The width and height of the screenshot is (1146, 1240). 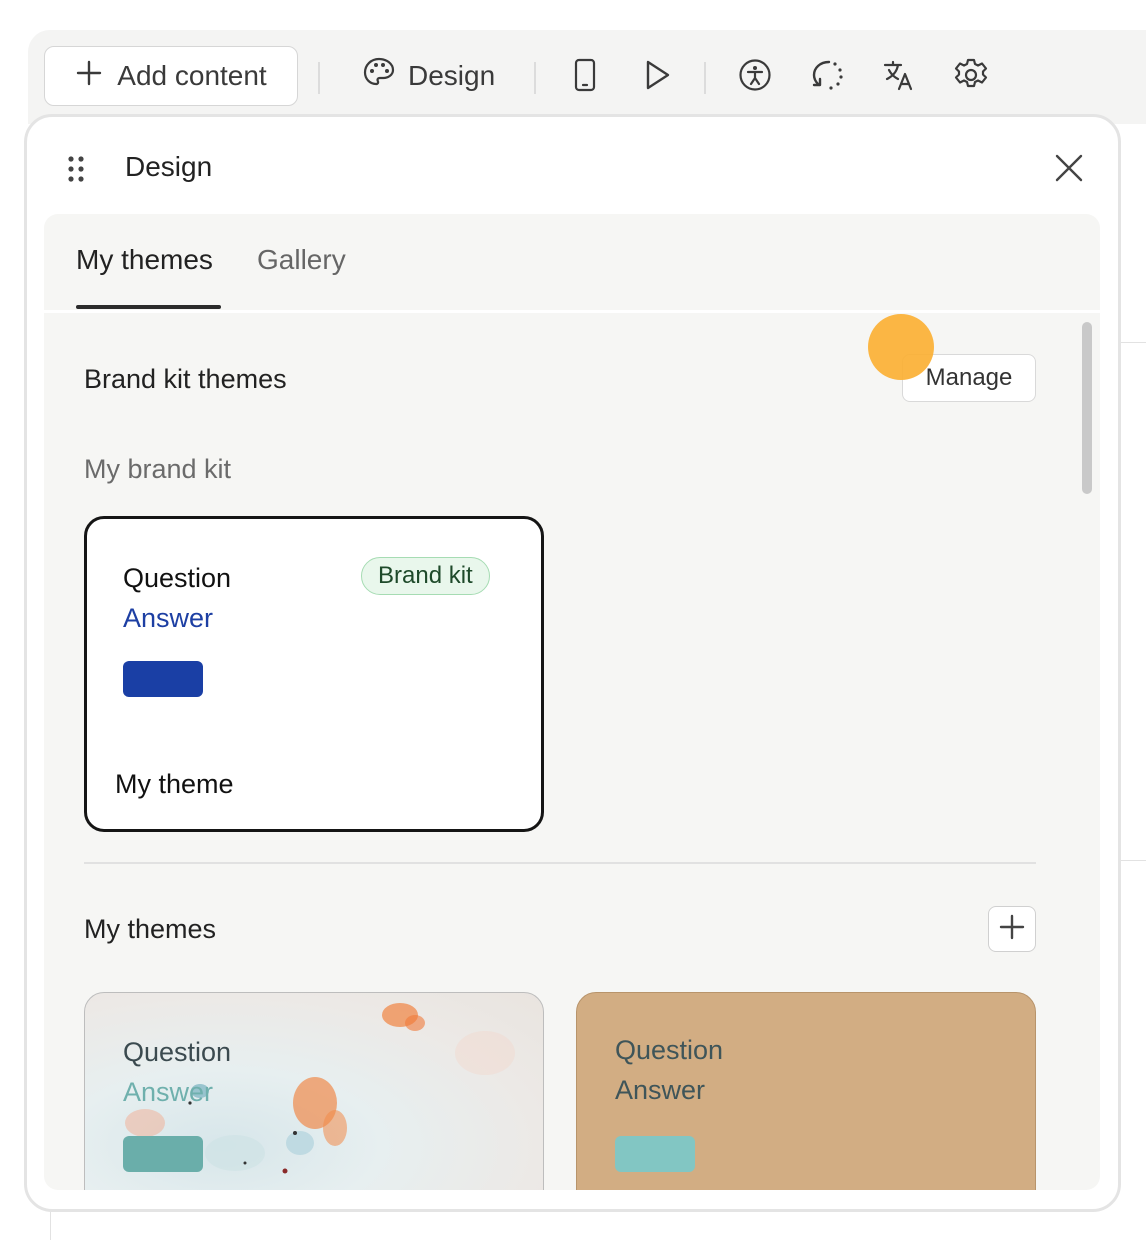 I want to click on translate-button, so click(x=899, y=77).